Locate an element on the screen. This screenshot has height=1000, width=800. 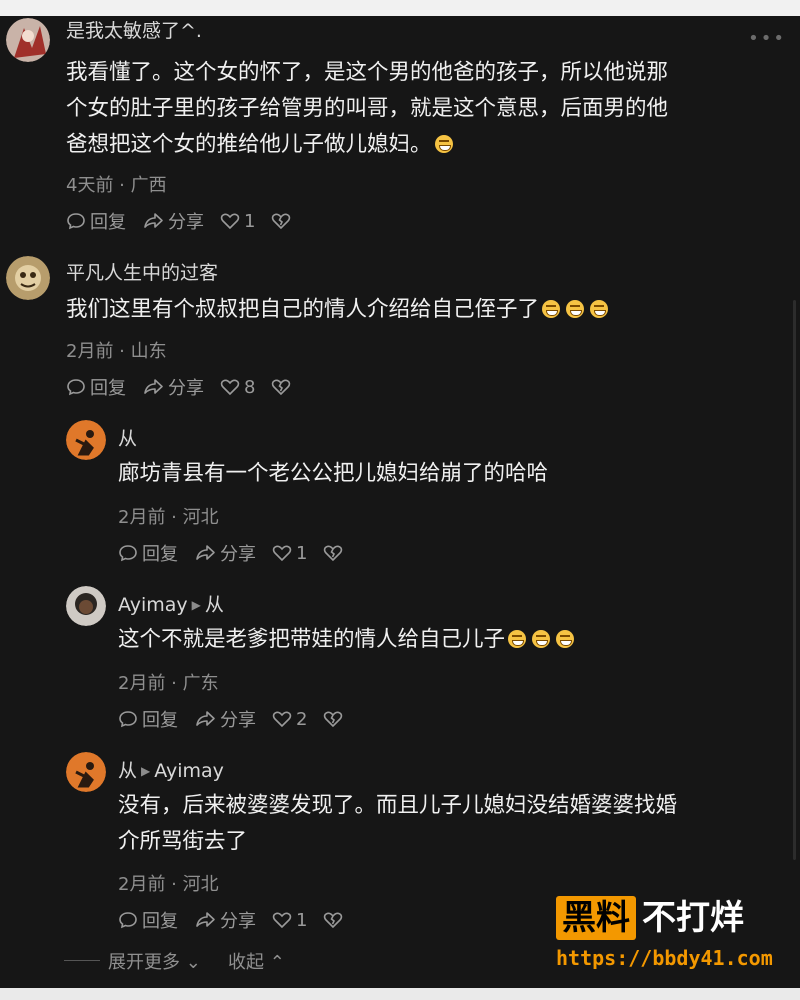
comment-meta: 2月前 · 广东 is located at coordinates (168, 683).